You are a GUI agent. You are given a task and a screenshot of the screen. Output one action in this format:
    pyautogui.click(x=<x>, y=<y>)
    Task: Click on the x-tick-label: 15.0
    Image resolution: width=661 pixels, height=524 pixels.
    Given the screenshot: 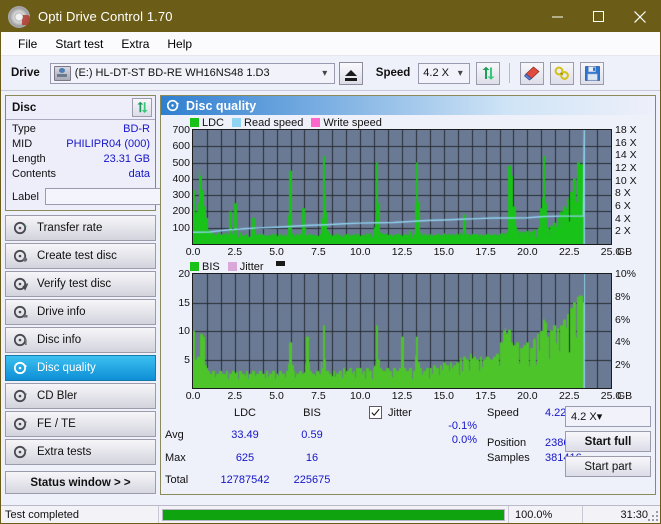 What is the action you would take?
    pyautogui.click(x=444, y=396)
    